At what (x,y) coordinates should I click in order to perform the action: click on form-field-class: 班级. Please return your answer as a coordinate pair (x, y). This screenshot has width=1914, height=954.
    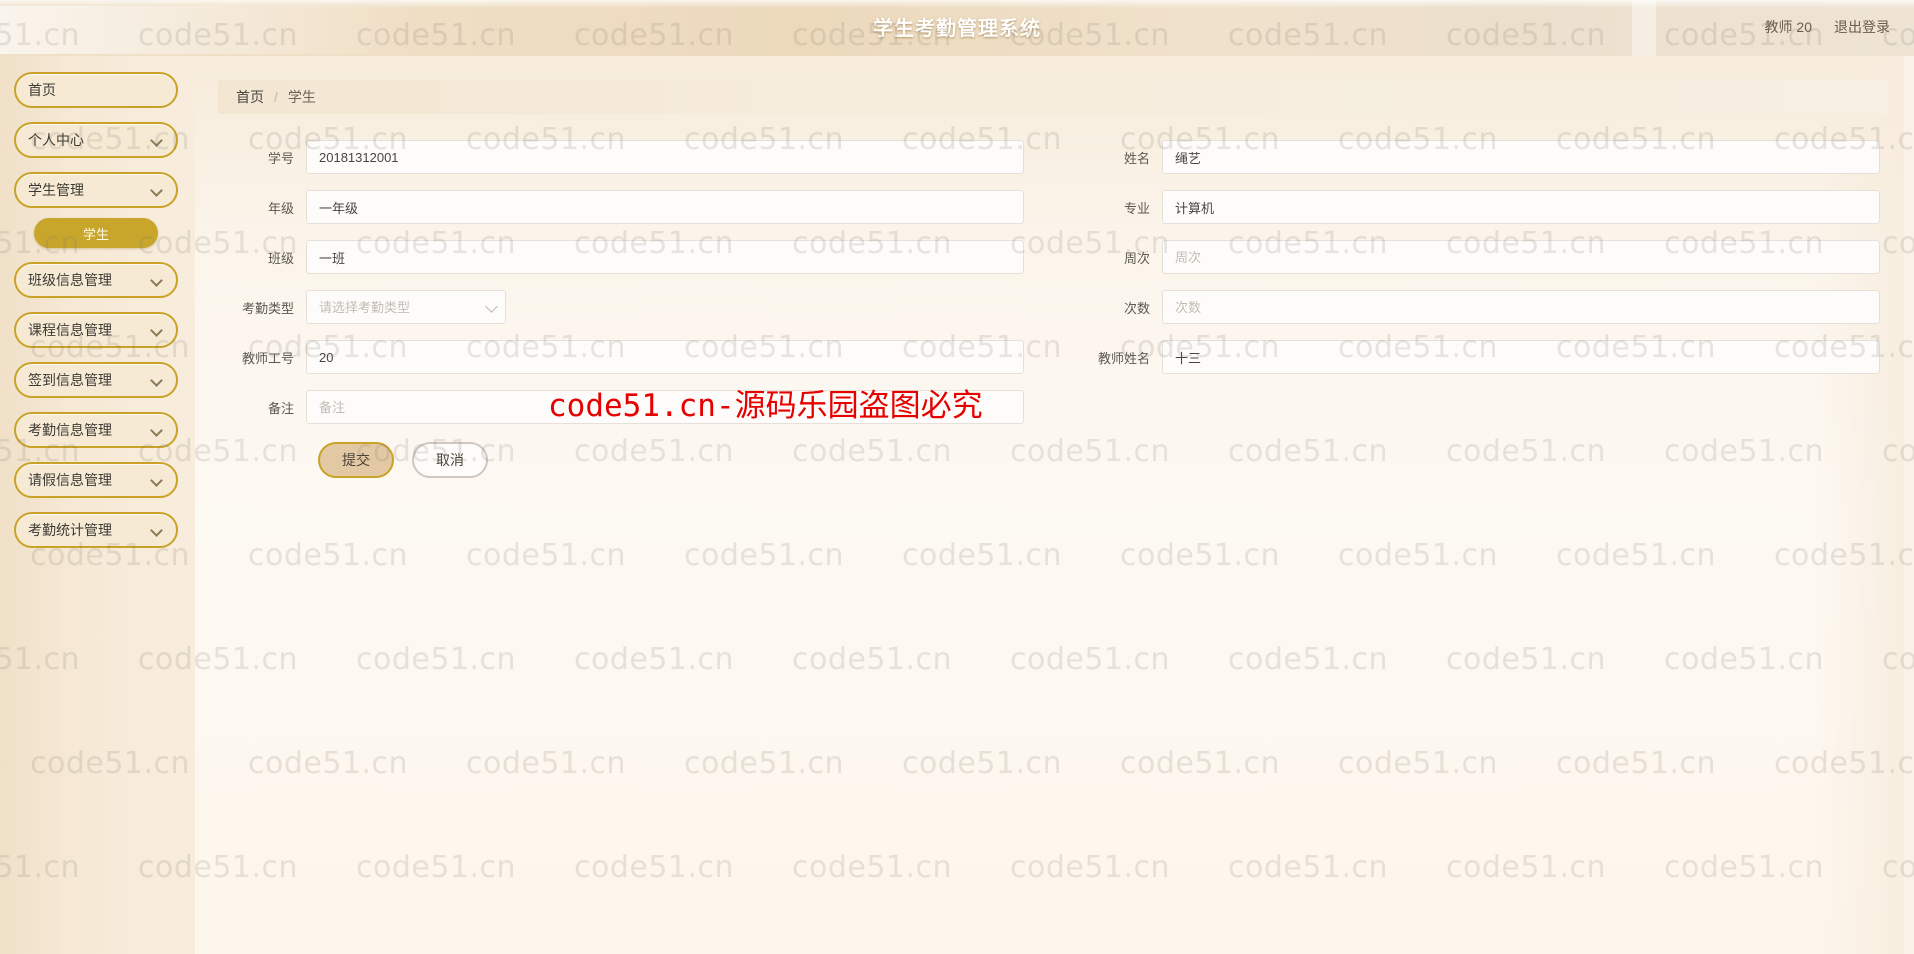
    Looking at the image, I should click on (635, 257).